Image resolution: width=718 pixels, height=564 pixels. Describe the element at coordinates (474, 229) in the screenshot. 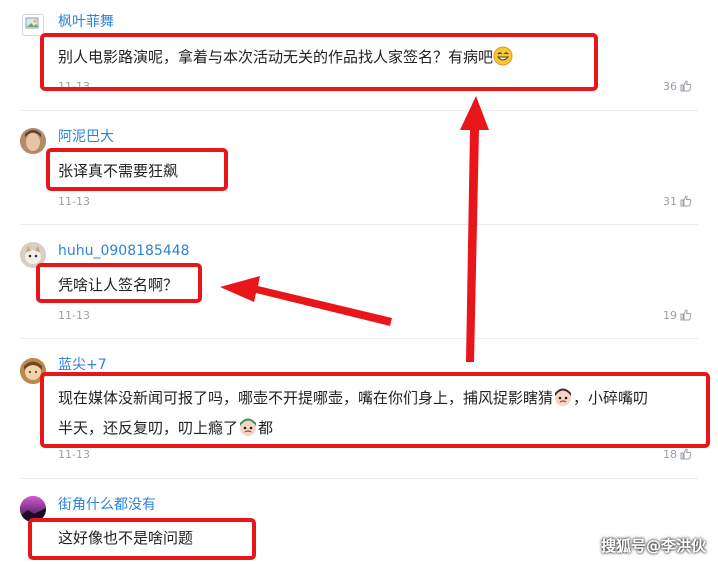

I see `arrow-up` at that location.